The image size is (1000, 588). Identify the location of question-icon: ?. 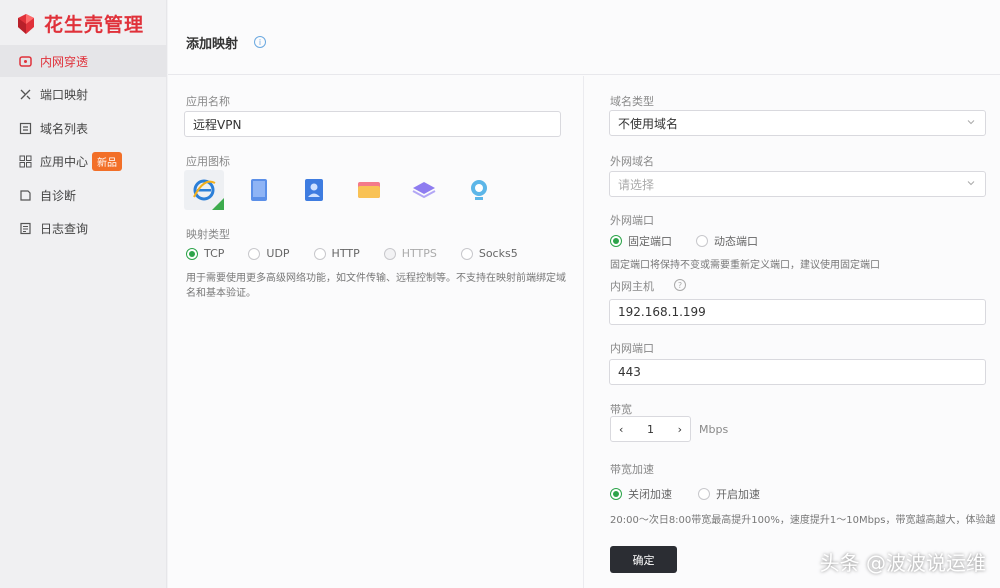
(680, 285).